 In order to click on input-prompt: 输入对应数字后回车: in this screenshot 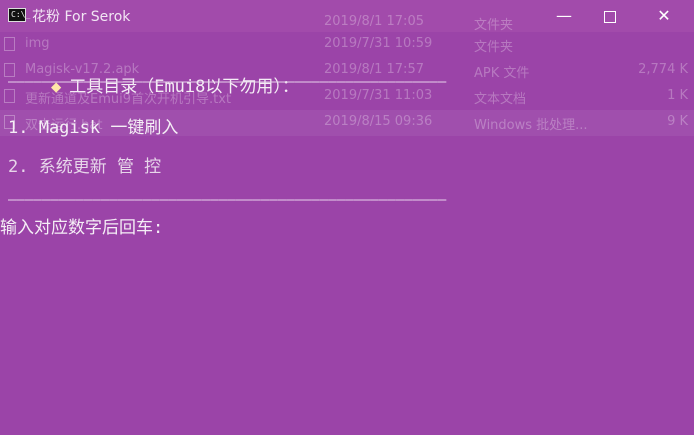, I will do `click(81, 225)`.